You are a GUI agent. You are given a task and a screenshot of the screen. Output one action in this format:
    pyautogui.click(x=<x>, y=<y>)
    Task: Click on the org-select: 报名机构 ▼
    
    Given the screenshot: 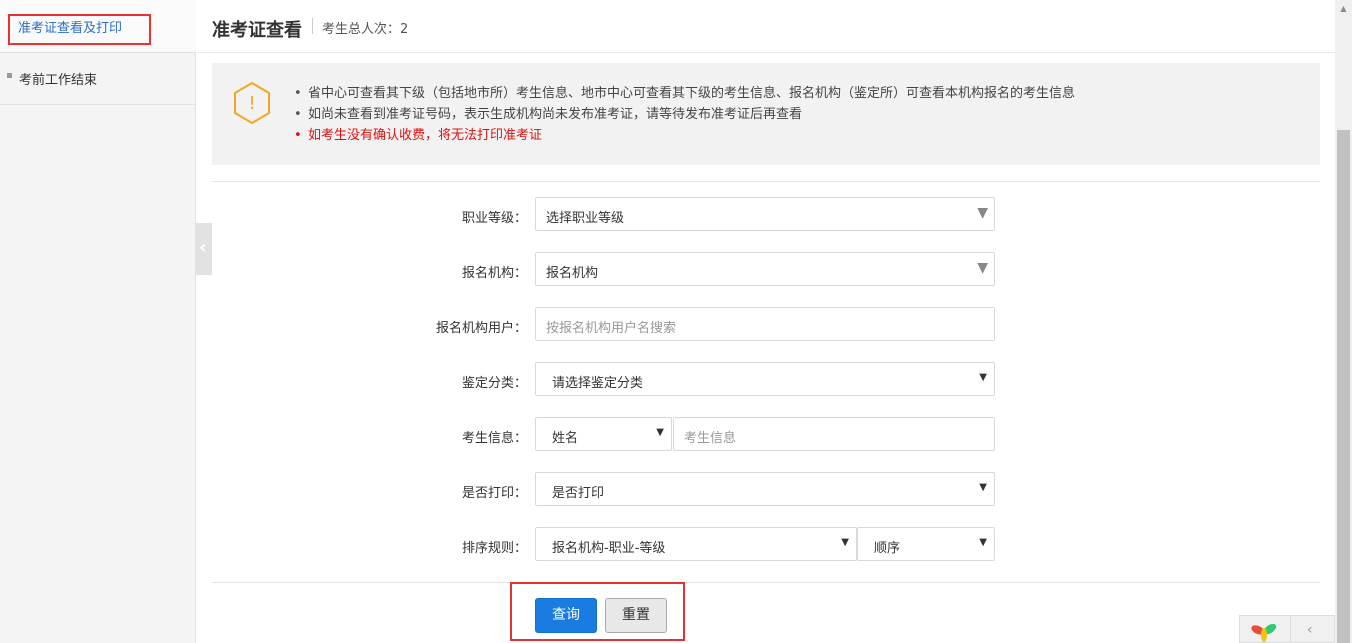 What is the action you would take?
    pyautogui.click(x=765, y=269)
    